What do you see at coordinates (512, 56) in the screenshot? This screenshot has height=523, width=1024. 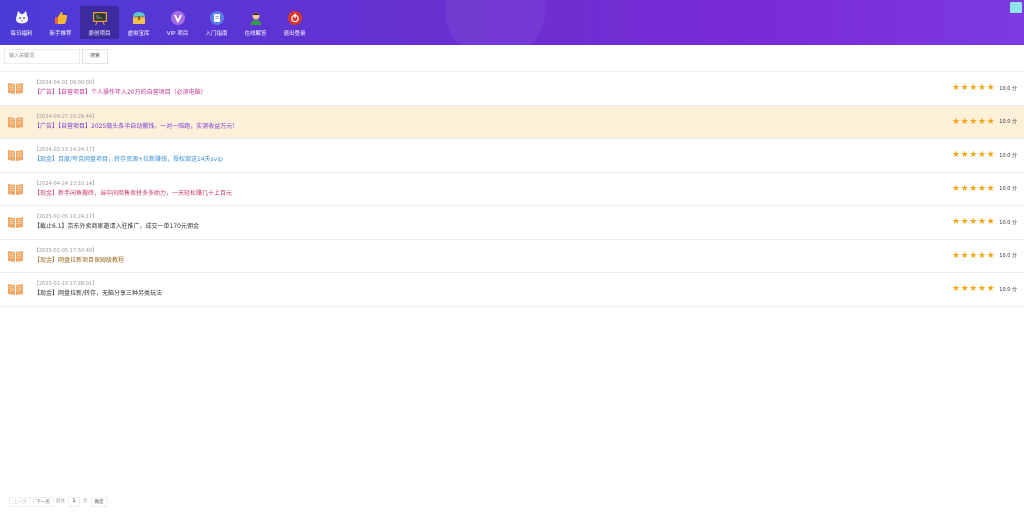 I see `search-bar: 输入关键词 搜索` at bounding box center [512, 56].